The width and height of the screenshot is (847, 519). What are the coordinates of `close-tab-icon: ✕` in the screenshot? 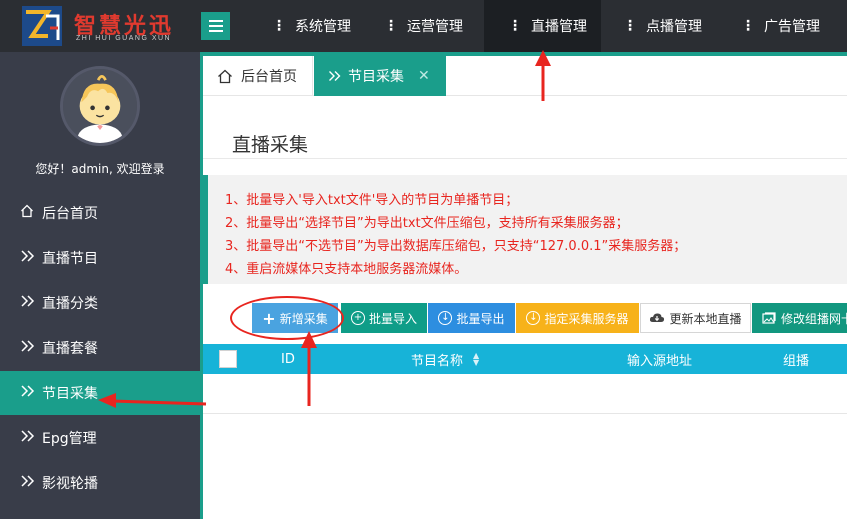 It's located at (424, 76).